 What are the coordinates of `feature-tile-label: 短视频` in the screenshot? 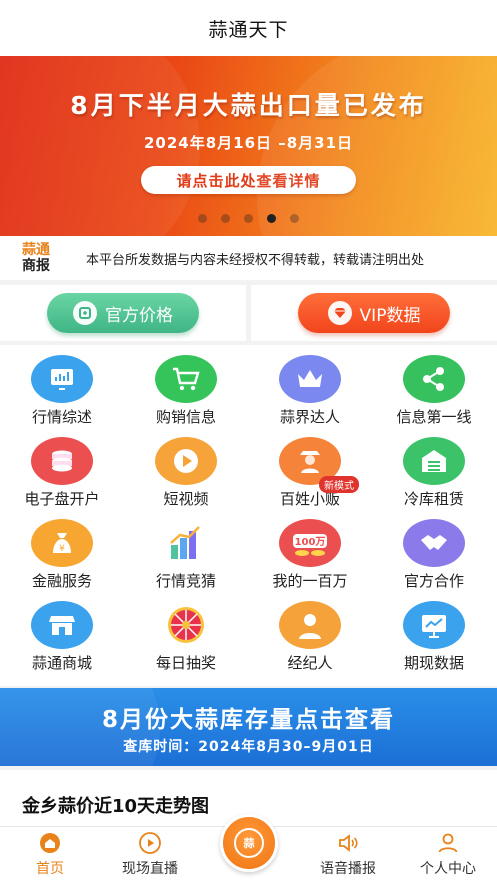 It's located at (186, 499).